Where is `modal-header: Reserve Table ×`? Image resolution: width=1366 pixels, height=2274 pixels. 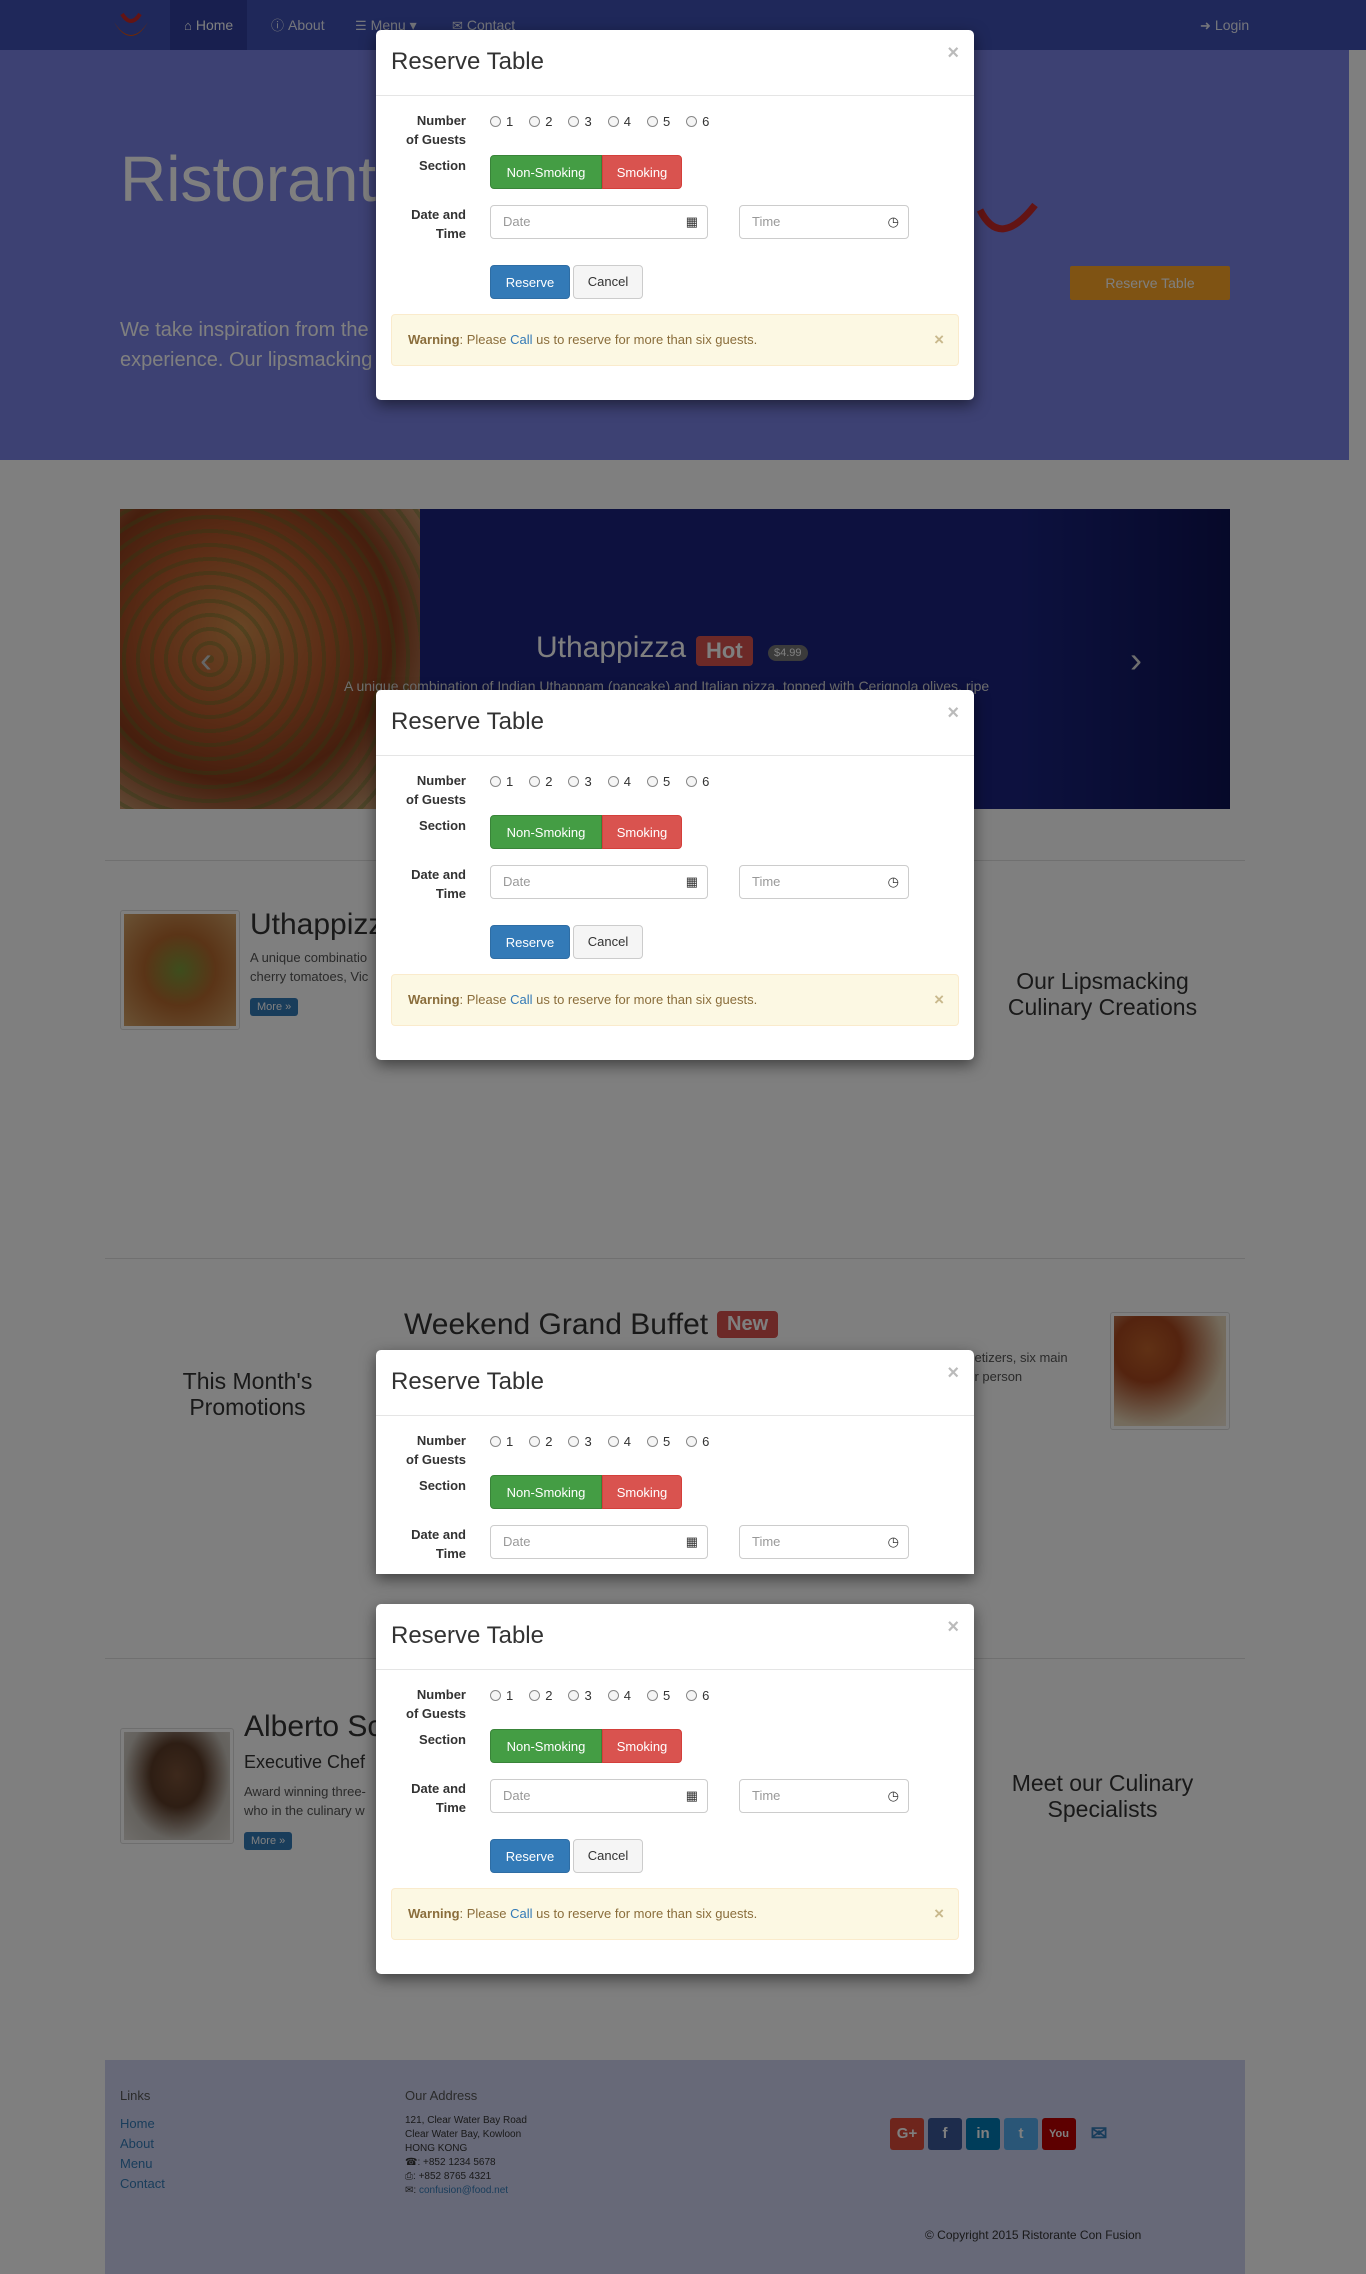 modal-header: Reserve Table × is located at coordinates (675, 723).